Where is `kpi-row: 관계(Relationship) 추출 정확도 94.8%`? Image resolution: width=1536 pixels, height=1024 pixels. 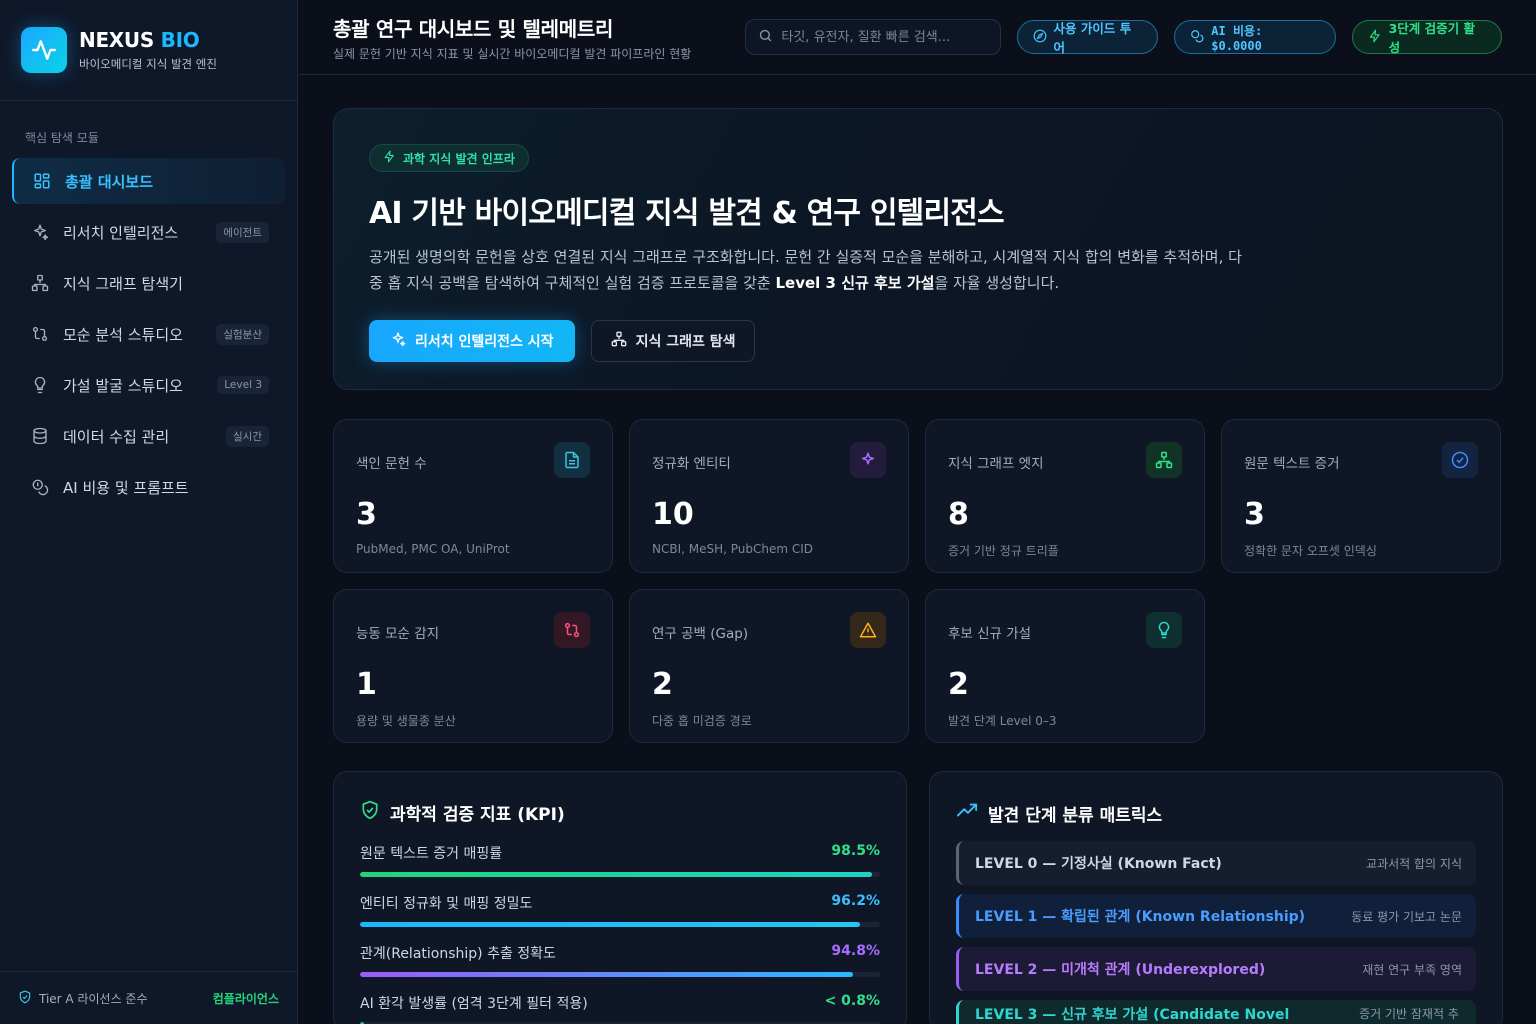 kpi-row: 관계(Relationship) 추출 정확도 94.8% is located at coordinates (620, 960).